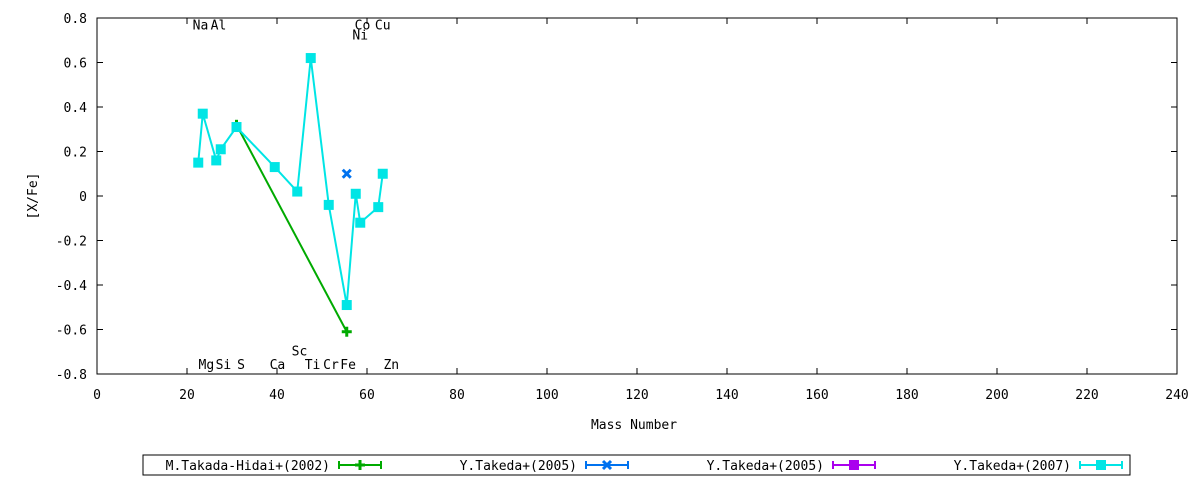 This screenshot has width=1200, height=480. Describe the element at coordinates (71, 286) in the screenshot. I see `y-tick-label: -0.4` at that location.